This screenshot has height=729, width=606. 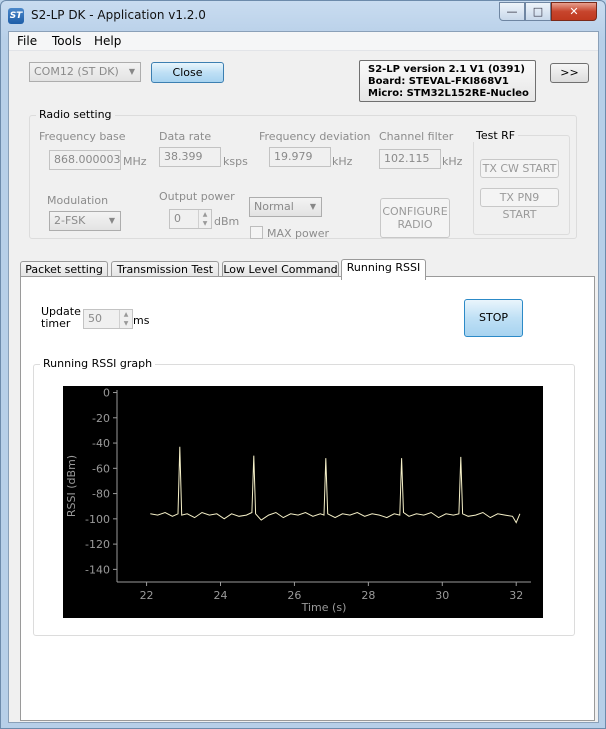 What do you see at coordinates (187, 72) in the screenshot?
I see `close-port-button: Close` at bounding box center [187, 72].